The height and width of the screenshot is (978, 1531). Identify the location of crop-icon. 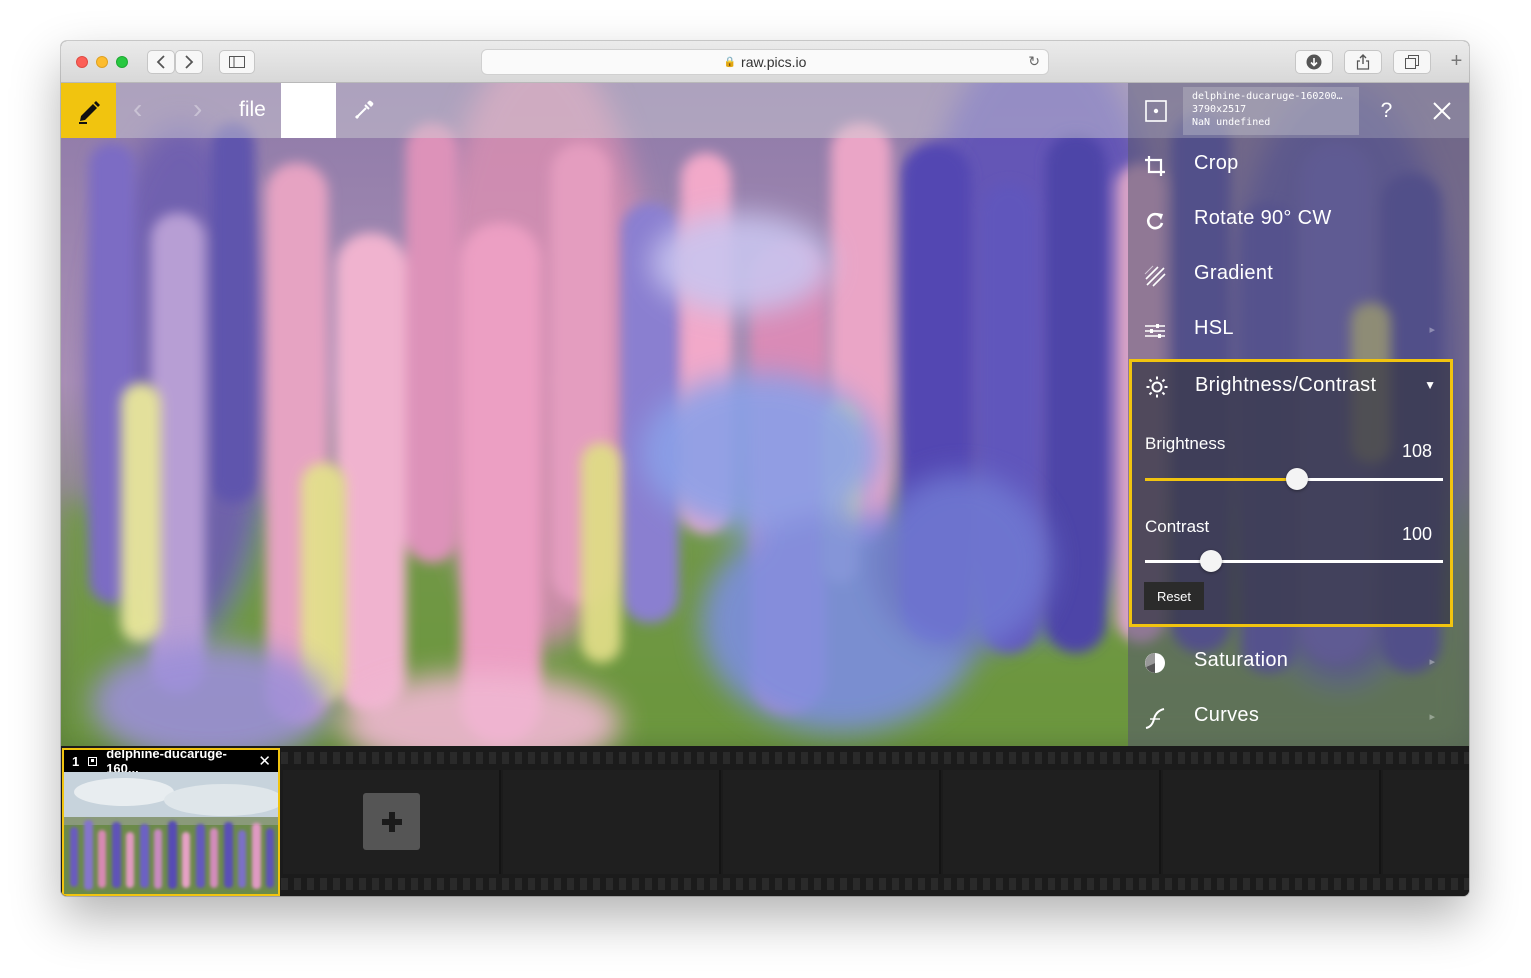
(1155, 166).